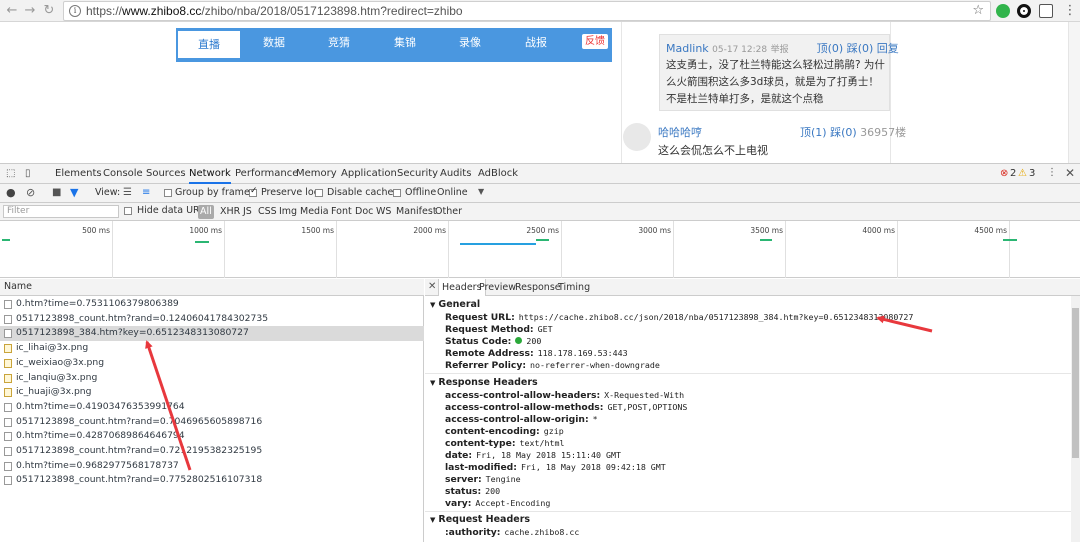  Describe the element at coordinates (339, 43) in the screenshot. I see `site-tab-guess: 竞猜` at that location.